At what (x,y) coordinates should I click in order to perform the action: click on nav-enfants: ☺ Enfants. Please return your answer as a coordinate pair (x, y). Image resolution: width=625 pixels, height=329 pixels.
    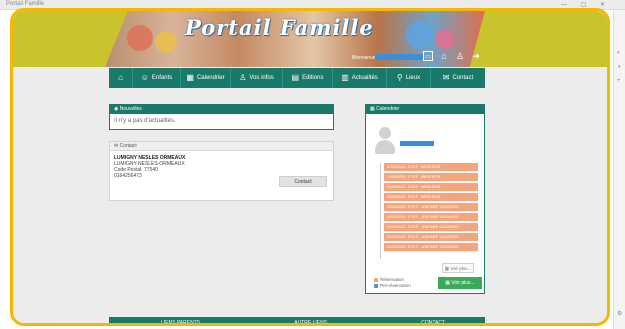
    Looking at the image, I should click on (157, 78).